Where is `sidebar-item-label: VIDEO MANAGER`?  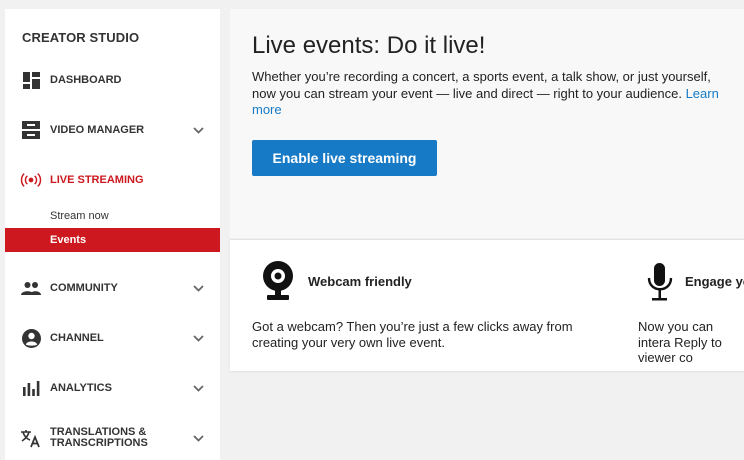
sidebar-item-label: VIDEO MANAGER is located at coordinates (97, 129).